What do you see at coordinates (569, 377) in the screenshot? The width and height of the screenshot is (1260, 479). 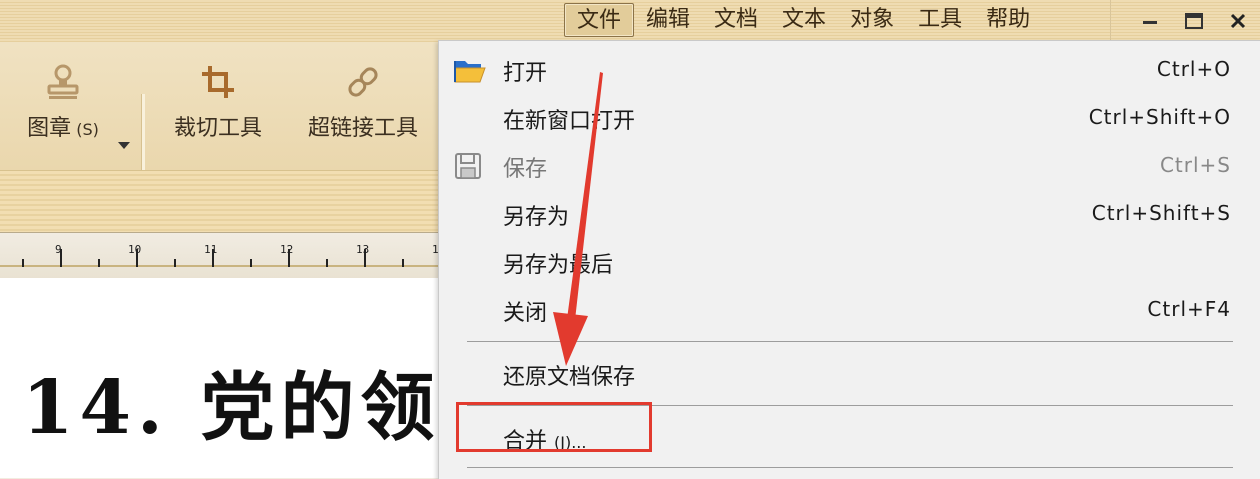 I see `menu-item-label: 还原文档保存` at bounding box center [569, 377].